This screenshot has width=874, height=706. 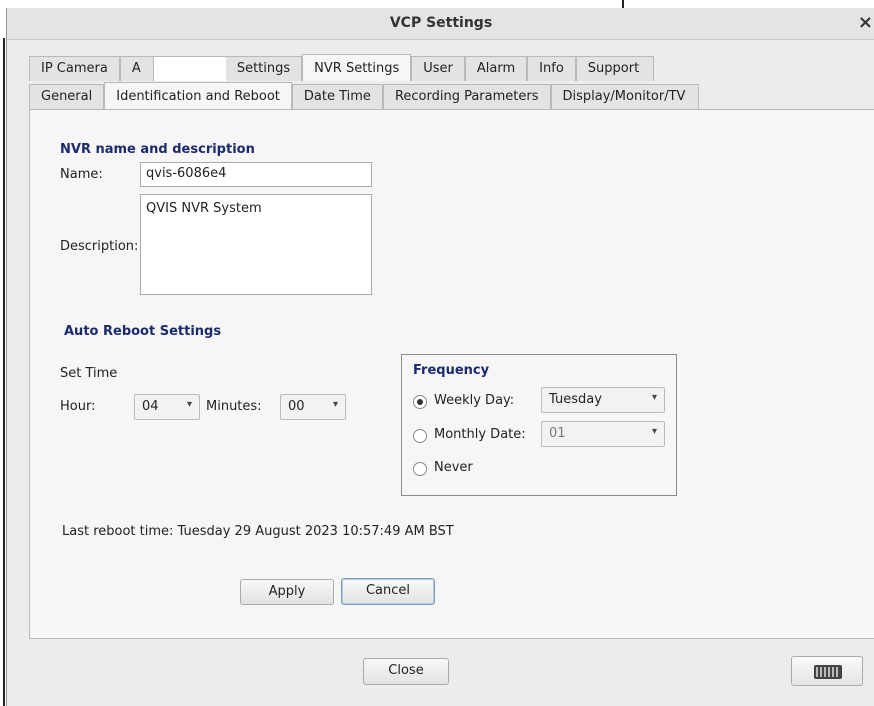 What do you see at coordinates (67, 96) in the screenshot?
I see `tab-general: General` at bounding box center [67, 96].